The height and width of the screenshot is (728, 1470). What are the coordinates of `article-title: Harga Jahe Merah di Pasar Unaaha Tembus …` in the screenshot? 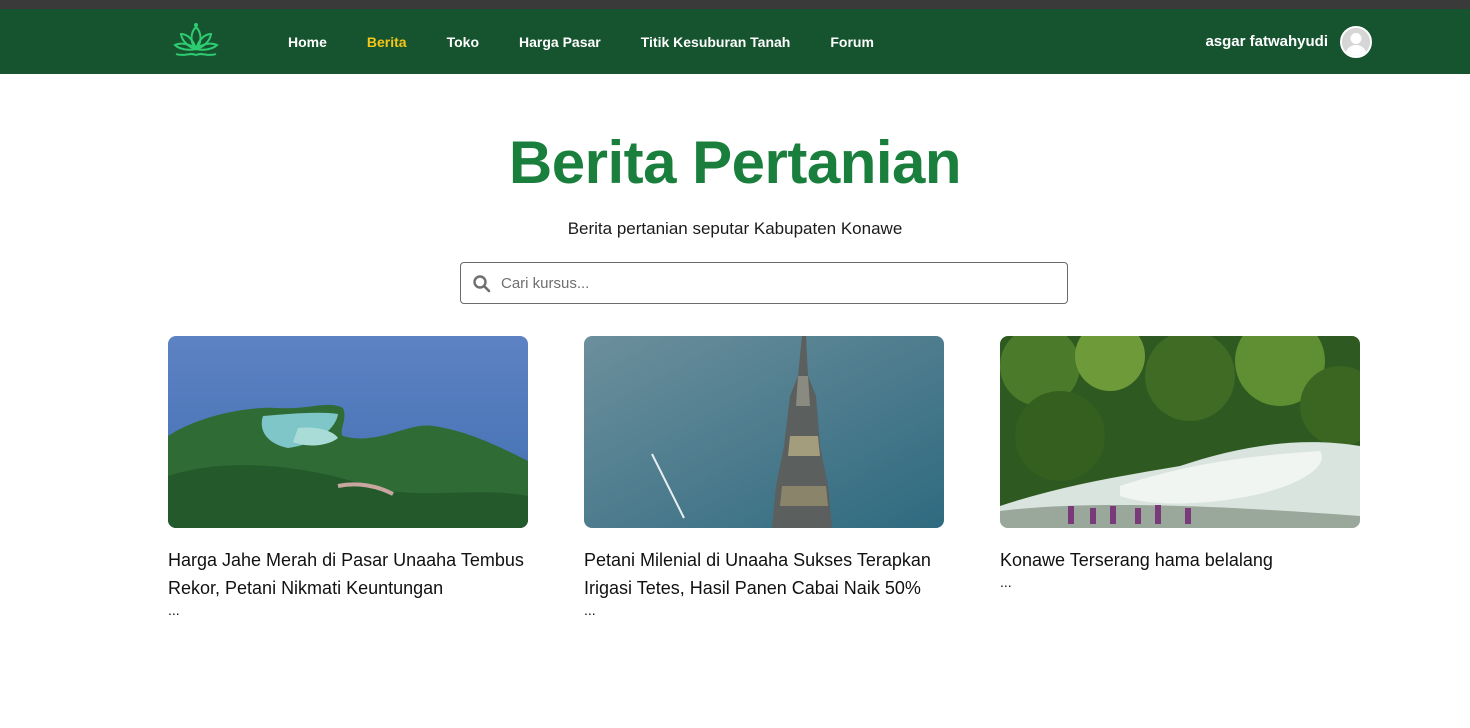 It's located at (348, 574).